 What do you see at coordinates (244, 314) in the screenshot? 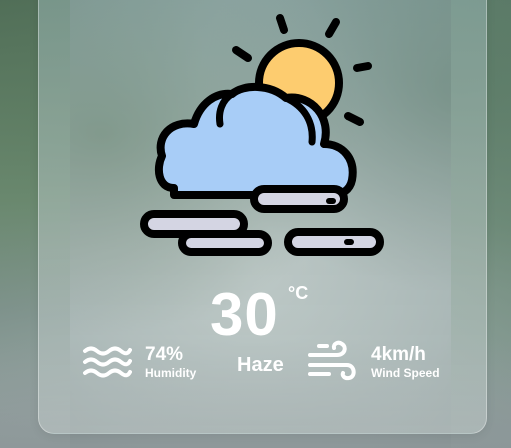
I see `temperature-value: 30` at bounding box center [244, 314].